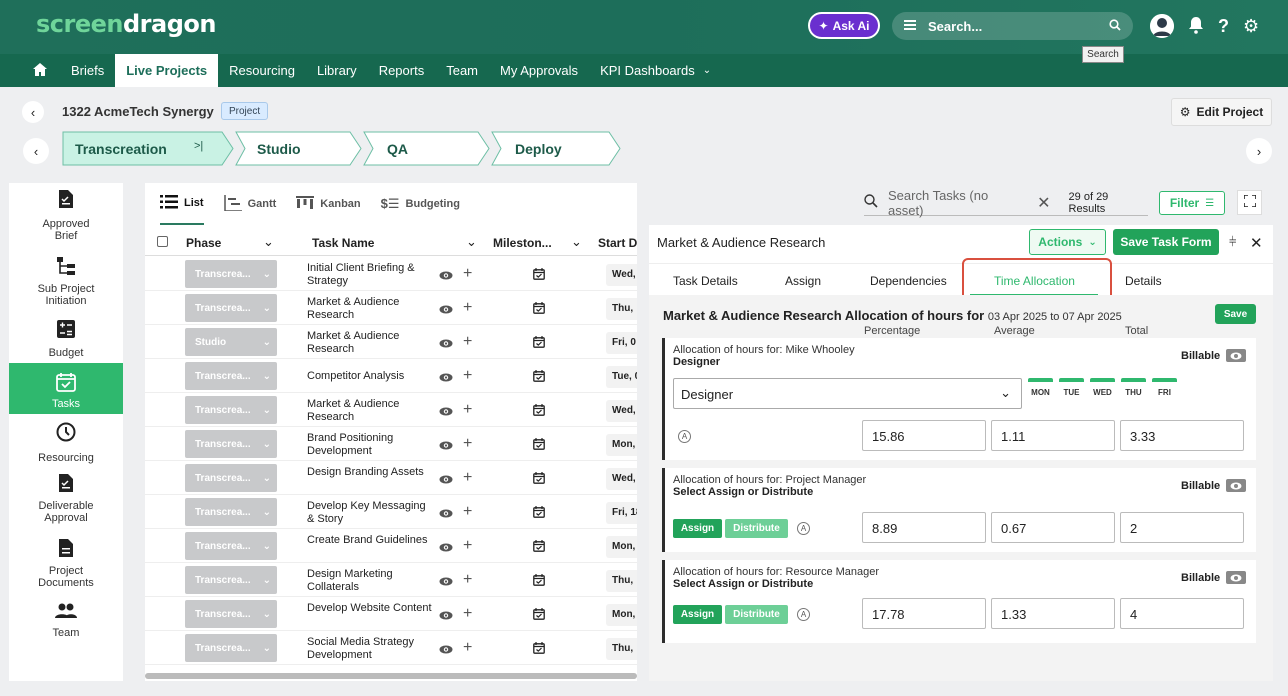  I want to click on sidebar-item-project-documents: Project Documents, so click(66, 565).